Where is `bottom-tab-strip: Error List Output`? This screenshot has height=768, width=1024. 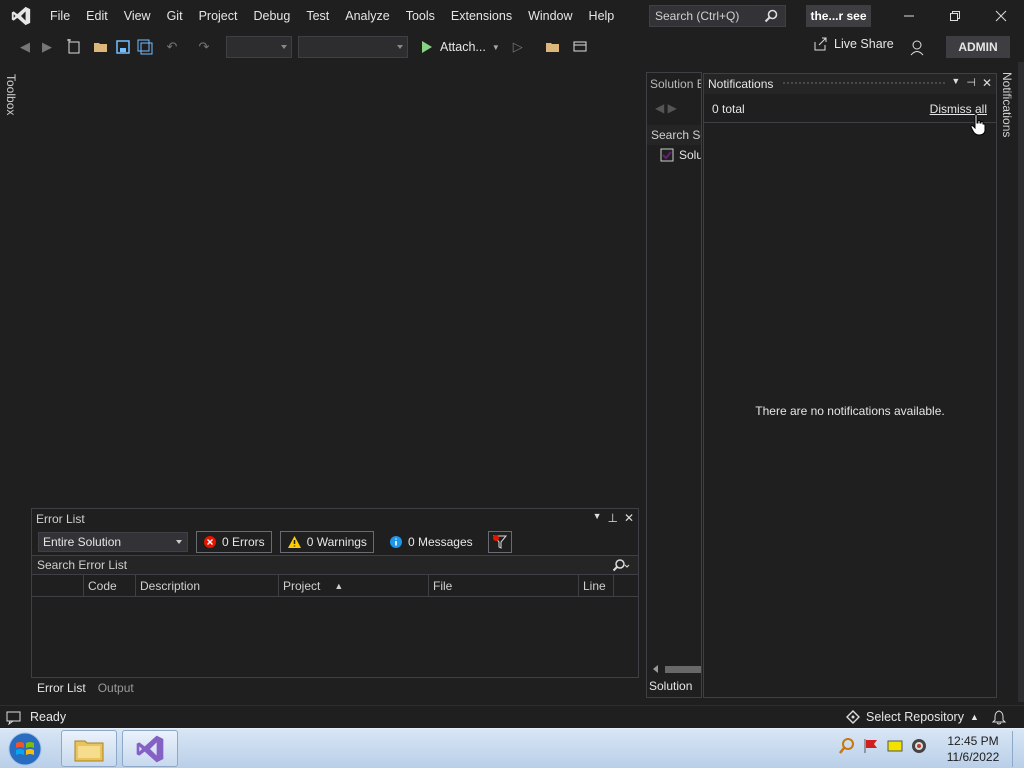
bottom-tab-strip: Error List Output is located at coordinates (85, 688).